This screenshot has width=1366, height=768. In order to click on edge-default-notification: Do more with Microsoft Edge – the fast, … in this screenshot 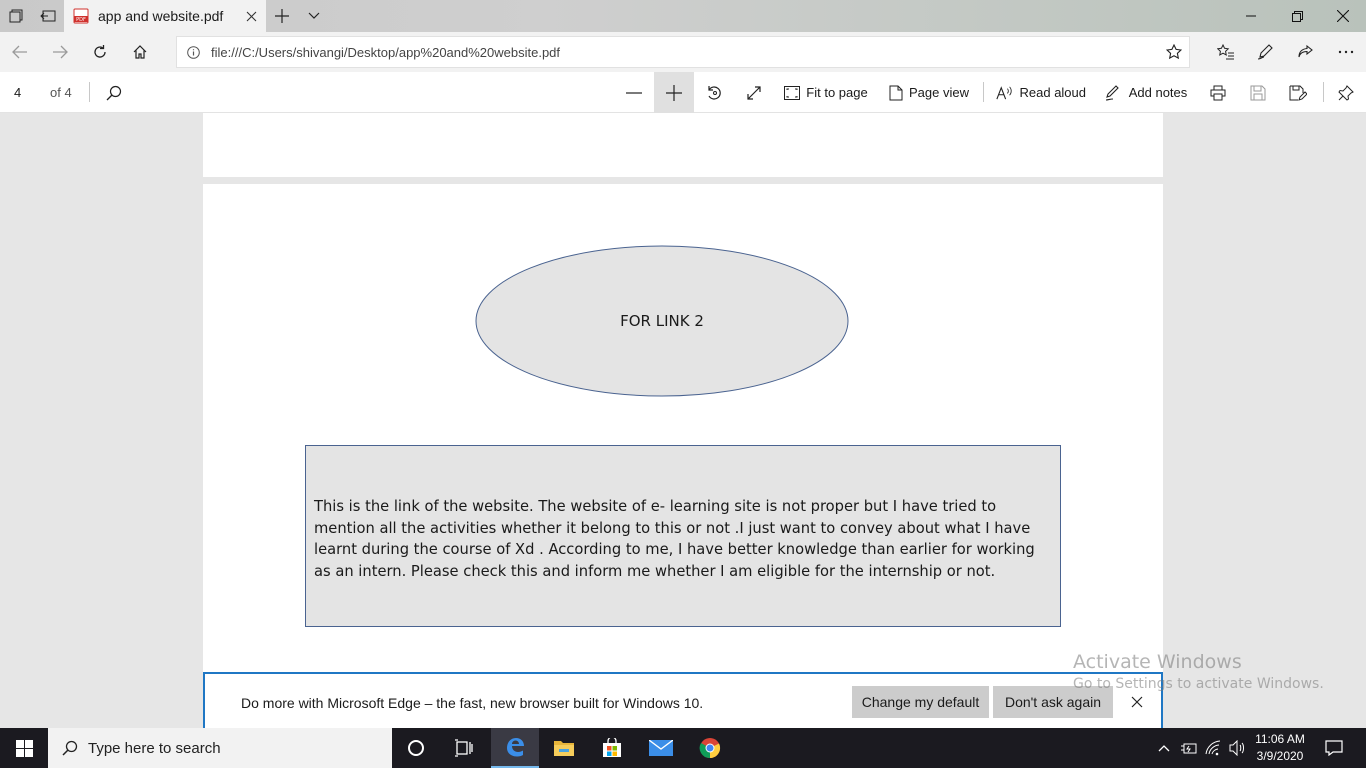, I will do `click(683, 700)`.